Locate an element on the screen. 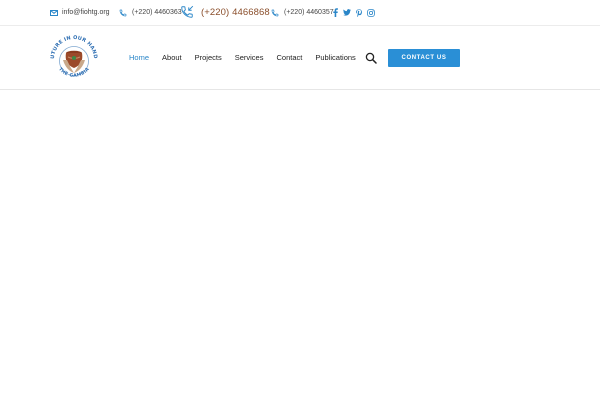 The height and width of the screenshot is (400, 600). nav-item-services: Services is located at coordinates (249, 57).